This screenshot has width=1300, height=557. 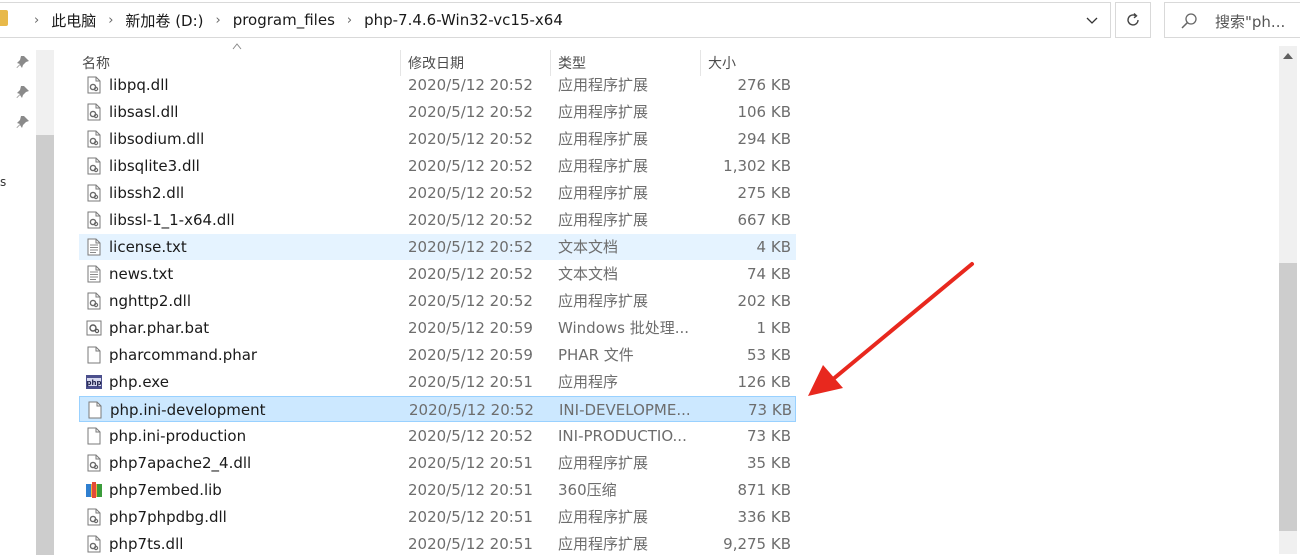 I want to click on breadcrumb-drive-d: 新加卷 (D:), so click(x=164, y=20).